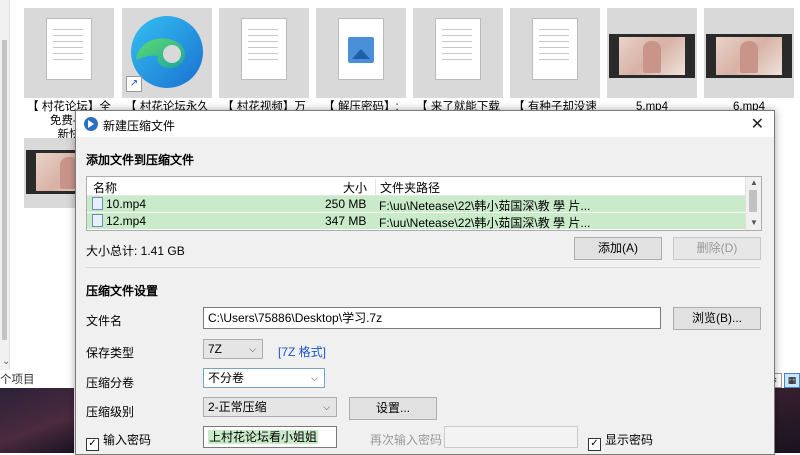 The image size is (800, 455). What do you see at coordinates (226, 378) in the screenshot?
I see `split-volume-value: 不分卷` at bounding box center [226, 378].